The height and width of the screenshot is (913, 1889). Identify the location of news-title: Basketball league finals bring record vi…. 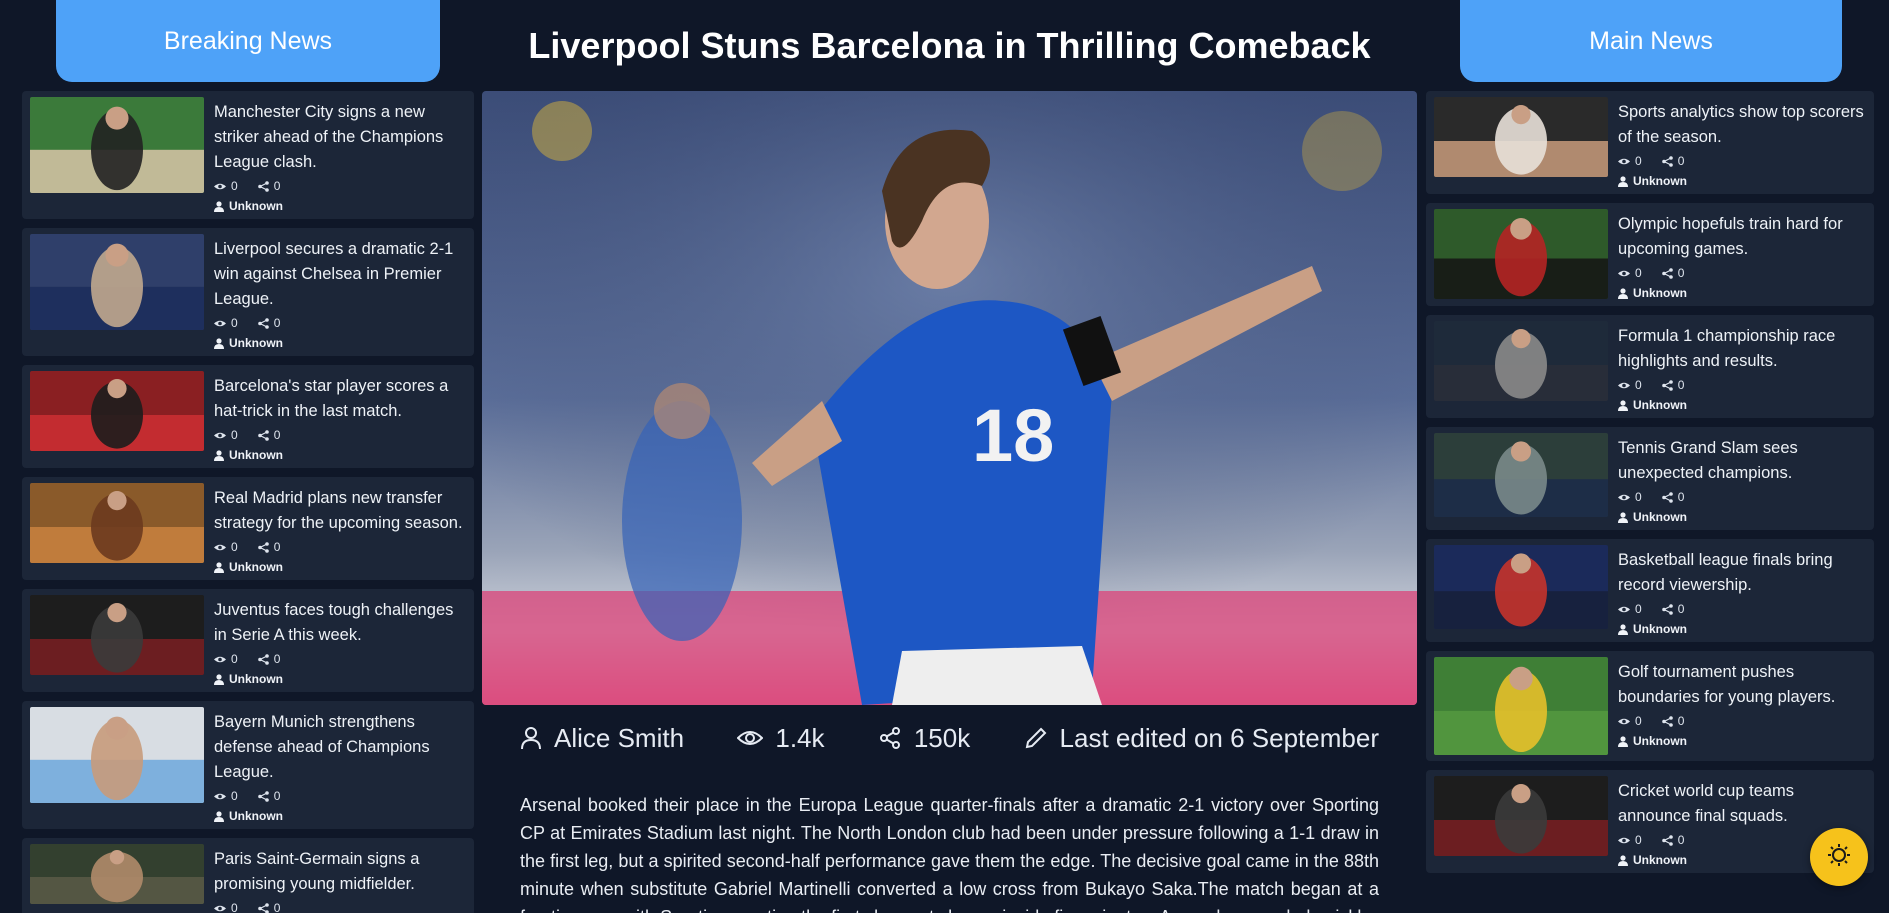
(1742, 573).